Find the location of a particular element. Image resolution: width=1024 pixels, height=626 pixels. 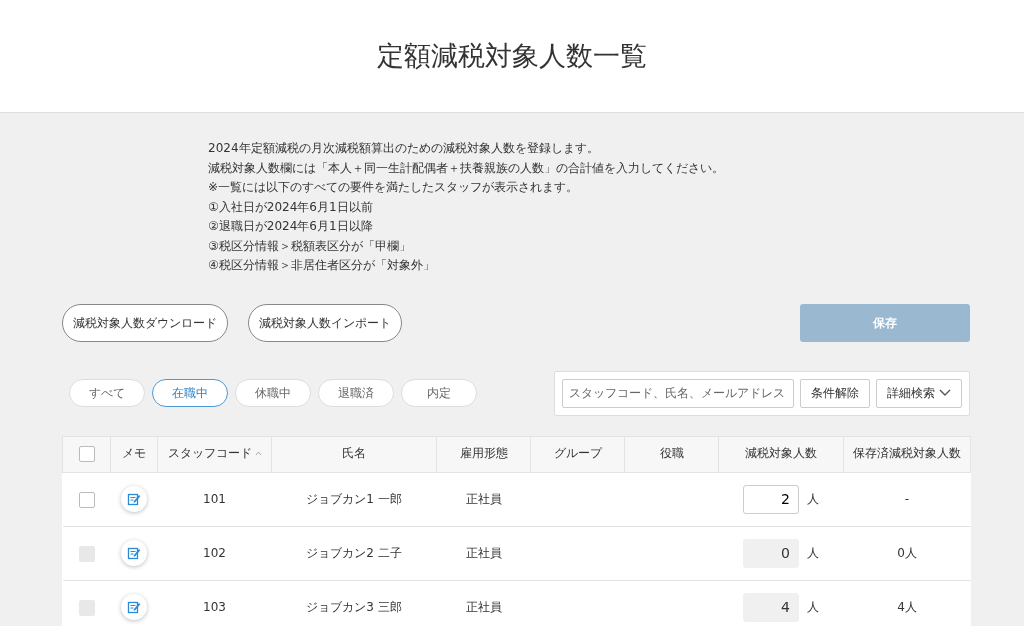

note-text: ①入社日が2024年6月1日以前 is located at coordinates (291, 207).